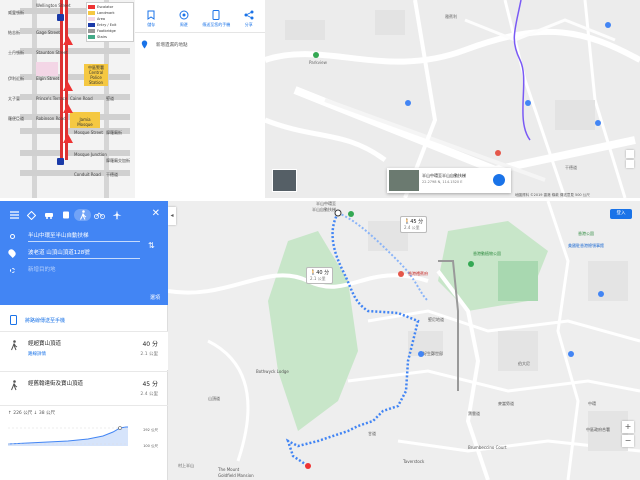  I want to click on options-button: 選項, so click(155, 297).